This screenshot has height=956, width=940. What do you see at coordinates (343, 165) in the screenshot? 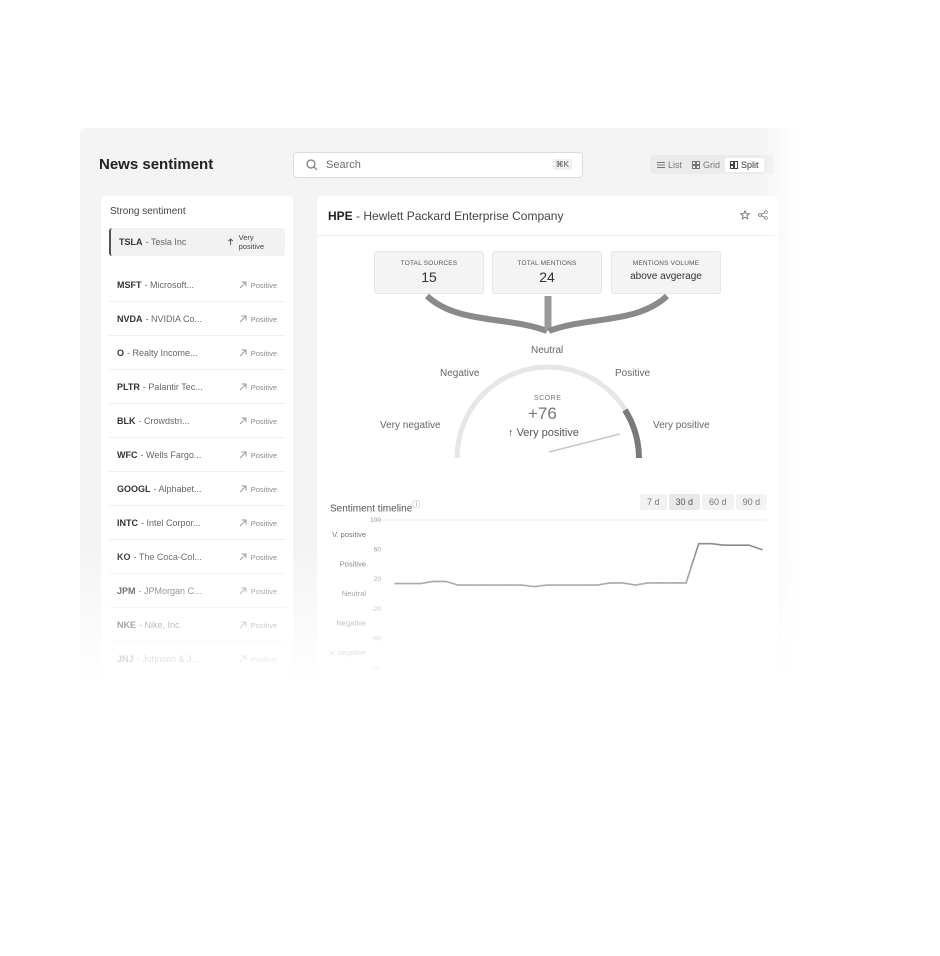
I see `search-placeholder: Search` at bounding box center [343, 165].